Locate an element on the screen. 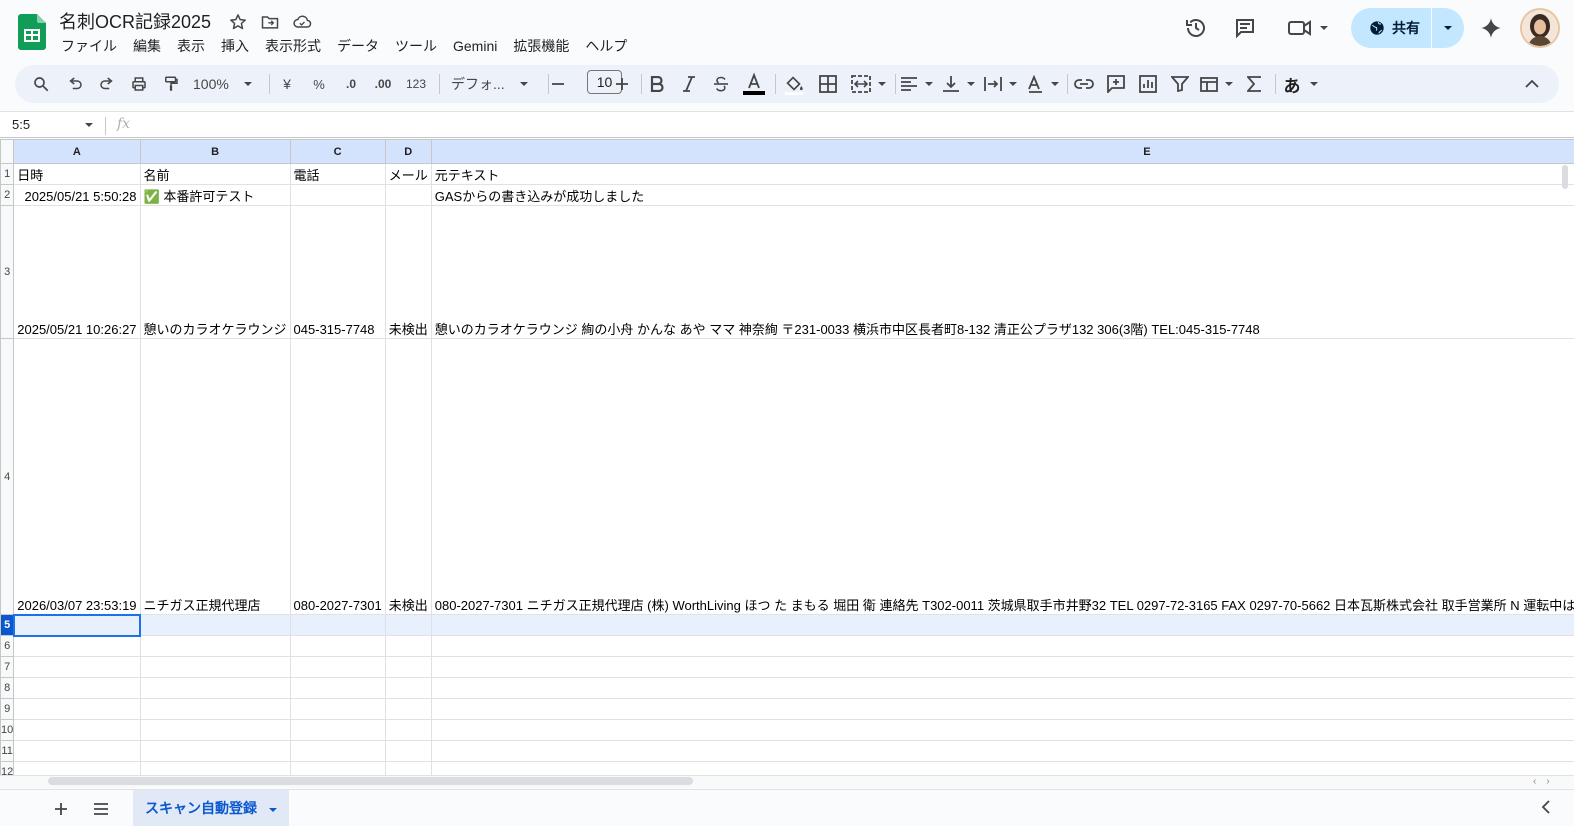  cell-e6 is located at coordinates (1002, 646).